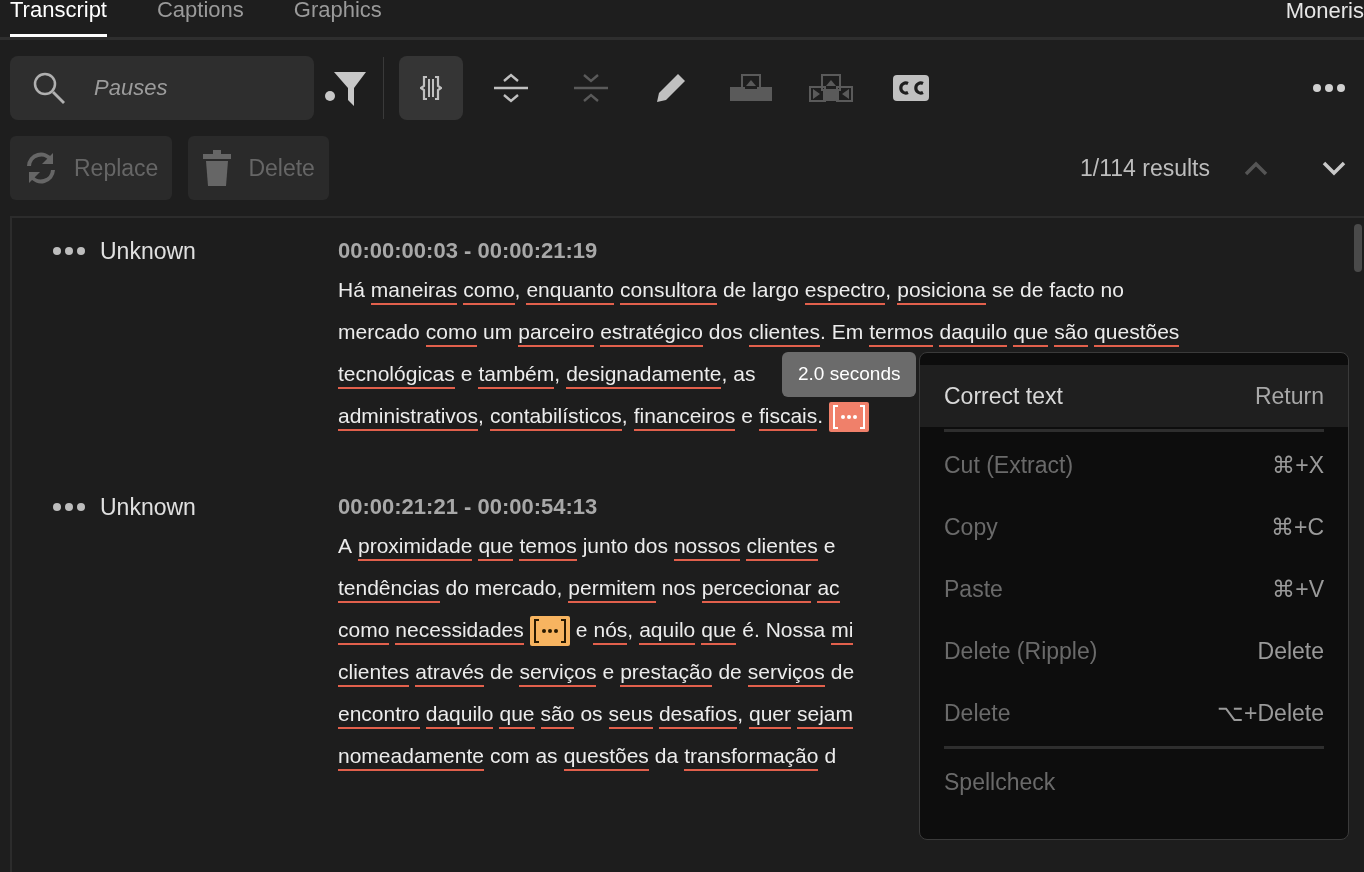  What do you see at coordinates (591, 88) in the screenshot?
I see `collapse-icon` at bounding box center [591, 88].